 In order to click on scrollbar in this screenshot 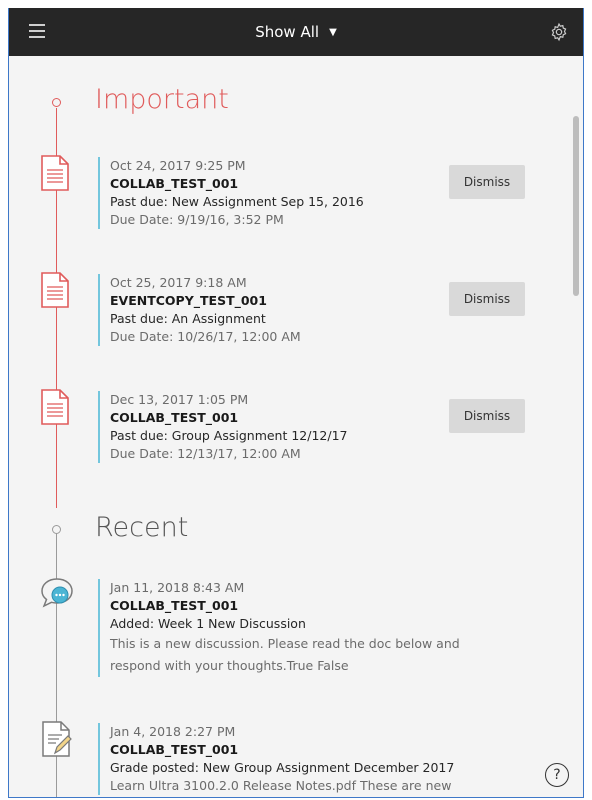, I will do `click(576, 206)`.